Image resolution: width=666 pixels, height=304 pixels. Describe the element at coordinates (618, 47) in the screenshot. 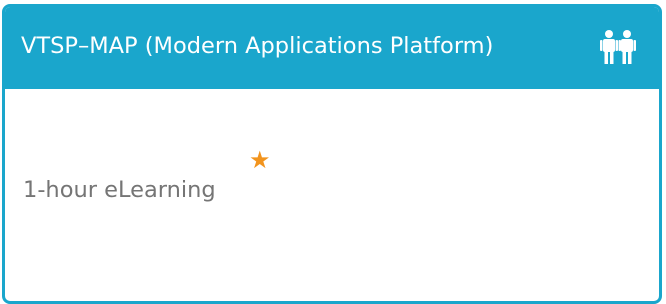

I see `people-icon` at that location.